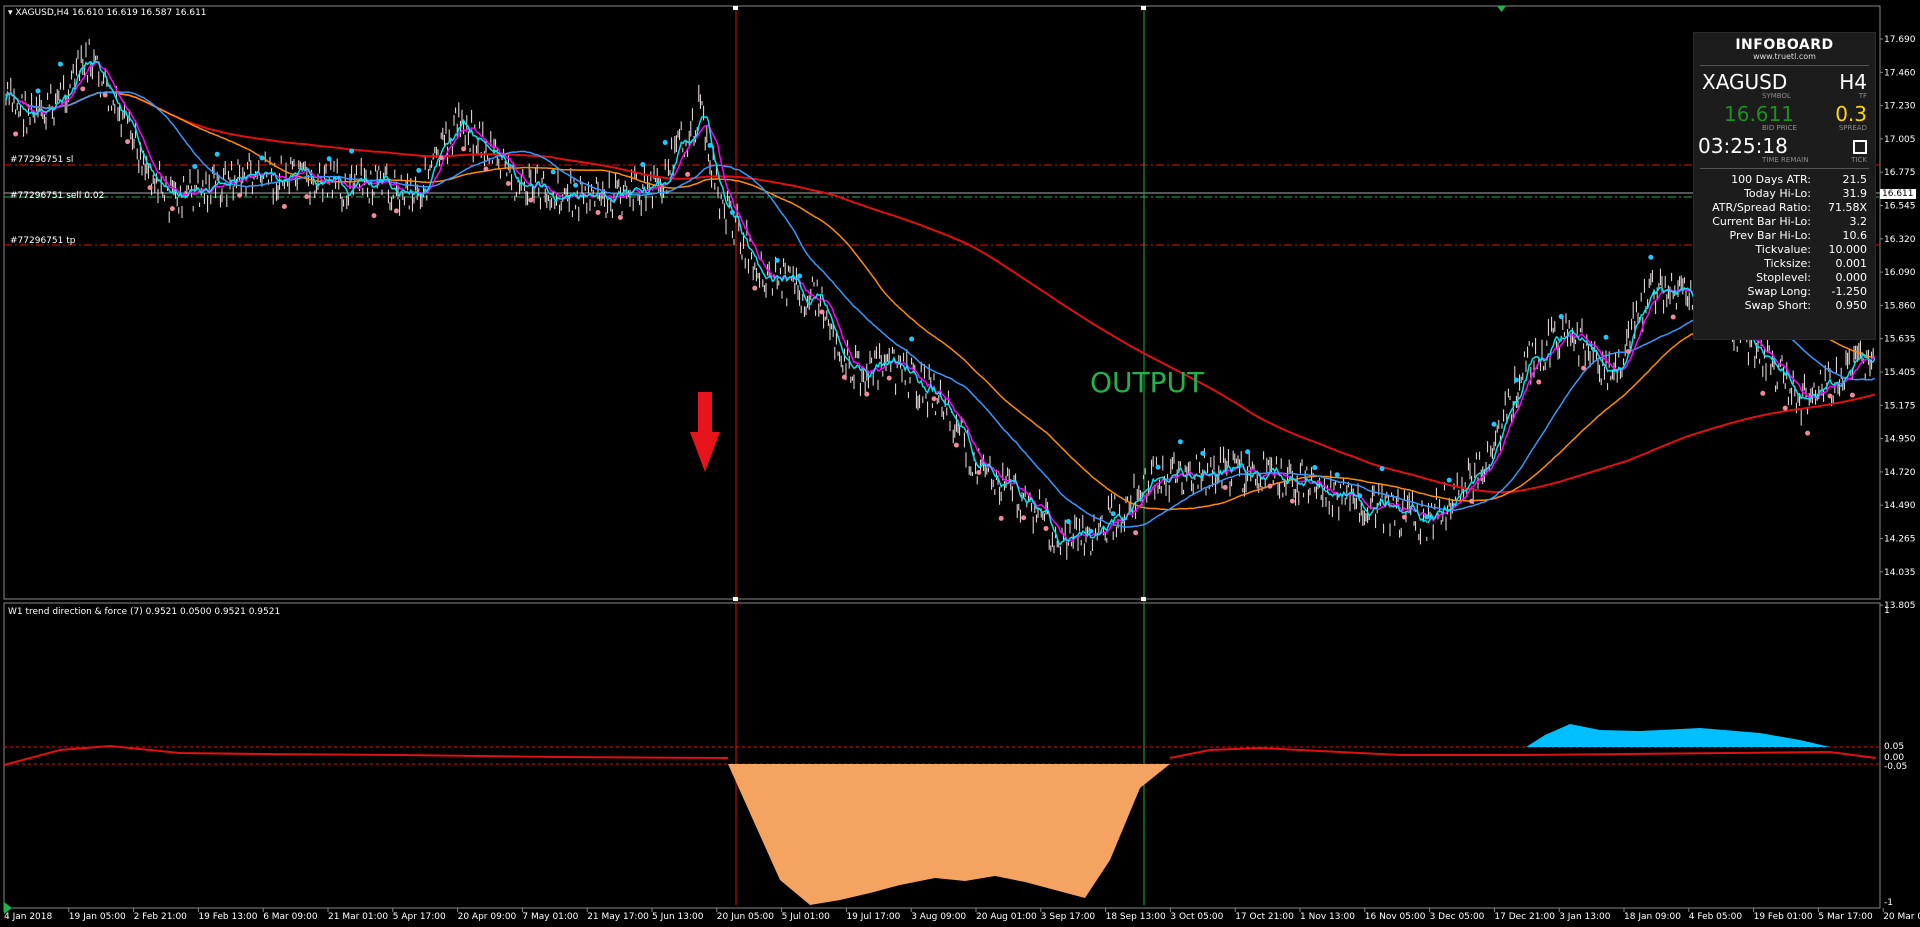 Image resolution: width=1920 pixels, height=927 pixels. Describe the element at coordinates (1652, 917) in the screenshot. I see `time-axis-label: 18 Jan 09:00` at that location.